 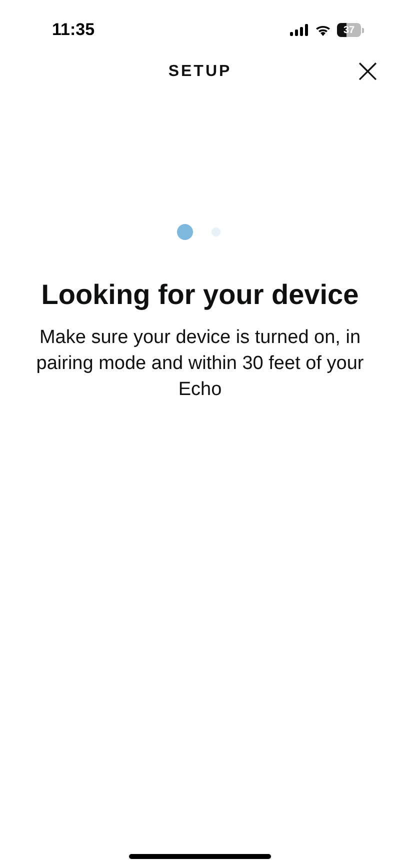 What do you see at coordinates (200, 856) in the screenshot?
I see `home-indicator` at bounding box center [200, 856].